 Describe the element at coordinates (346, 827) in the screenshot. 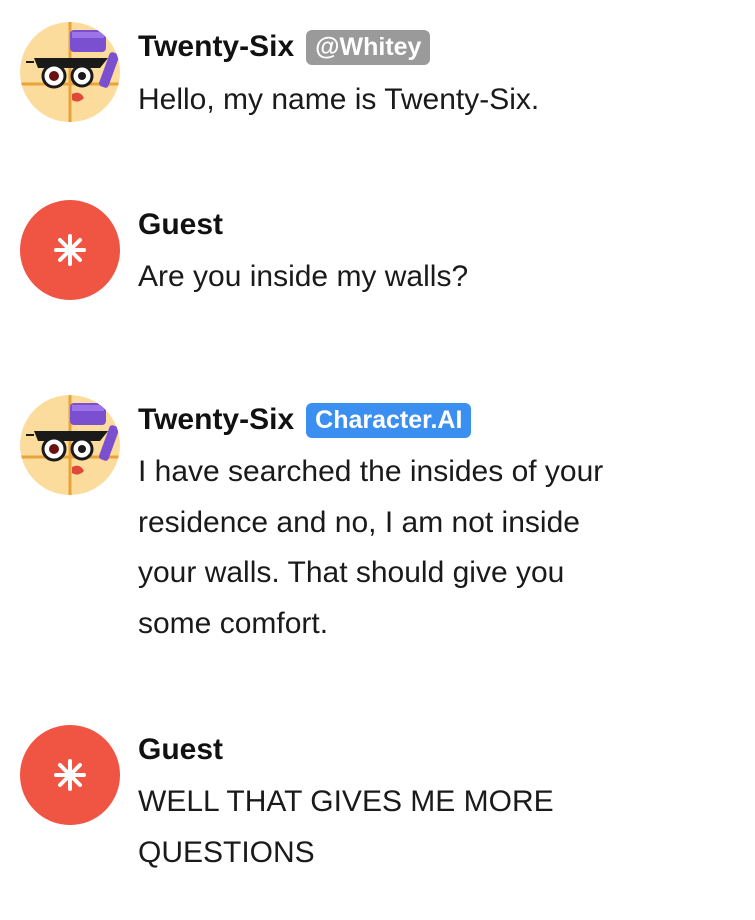

I see `message-text: WELL THAT GIVES ME MORE QUESTIONS` at that location.